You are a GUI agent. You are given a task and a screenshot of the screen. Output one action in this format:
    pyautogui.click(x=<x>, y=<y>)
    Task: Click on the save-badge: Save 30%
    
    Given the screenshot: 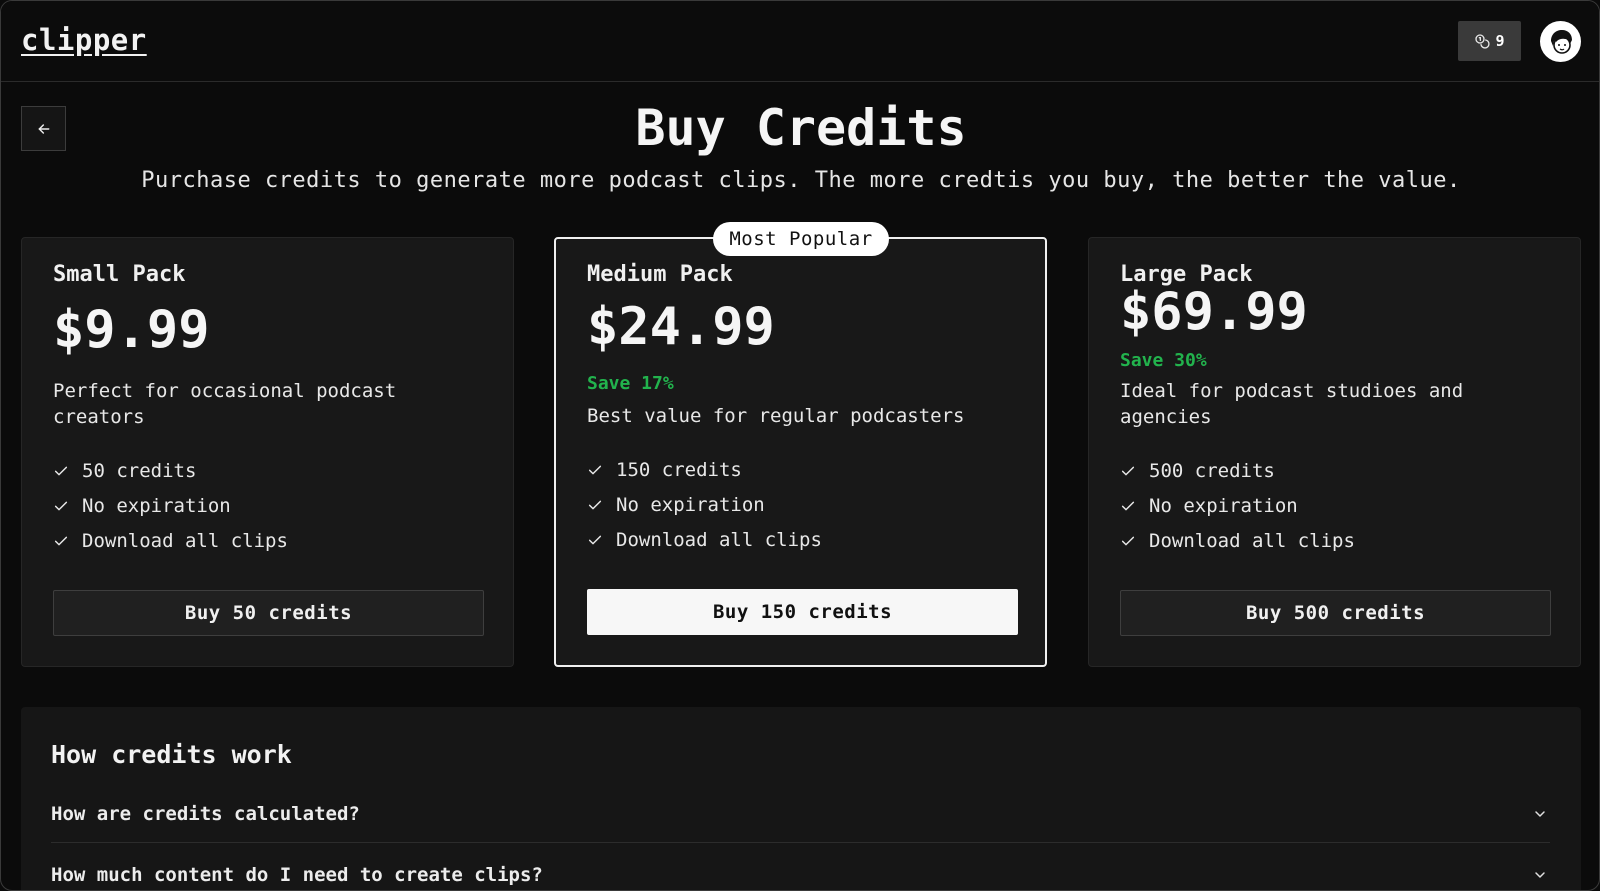 What is the action you would take?
    pyautogui.click(x=1163, y=360)
    